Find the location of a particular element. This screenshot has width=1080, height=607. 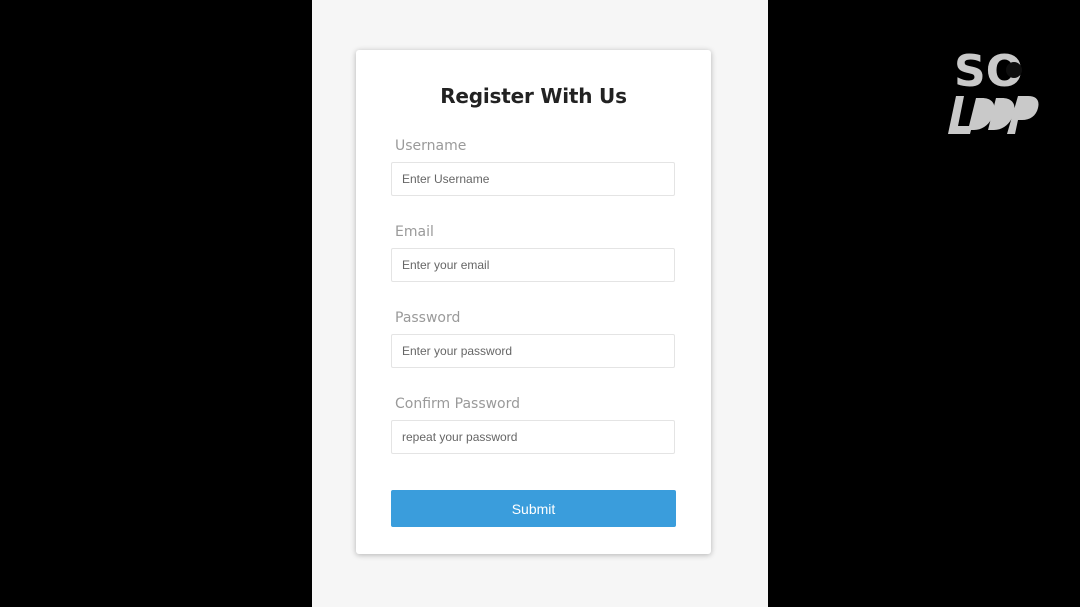

confirm-password-label: Confirm Password is located at coordinates (458, 404).